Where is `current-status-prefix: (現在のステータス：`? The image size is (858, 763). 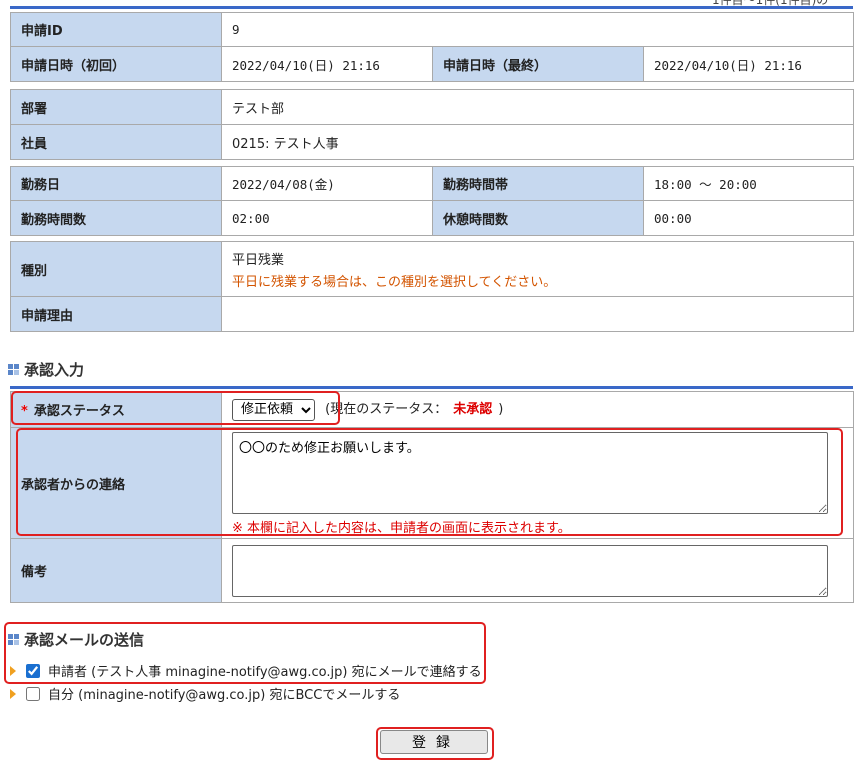
current-status-prefix: (現在のステータス： is located at coordinates (386, 410).